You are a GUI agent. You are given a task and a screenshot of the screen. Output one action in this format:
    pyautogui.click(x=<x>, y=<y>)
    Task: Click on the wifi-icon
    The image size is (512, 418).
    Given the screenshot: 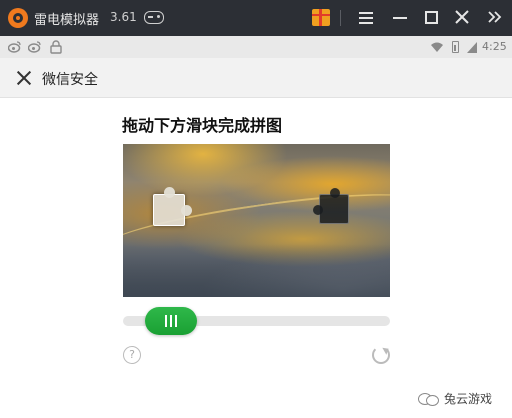 What is the action you would take?
    pyautogui.click(x=437, y=47)
    